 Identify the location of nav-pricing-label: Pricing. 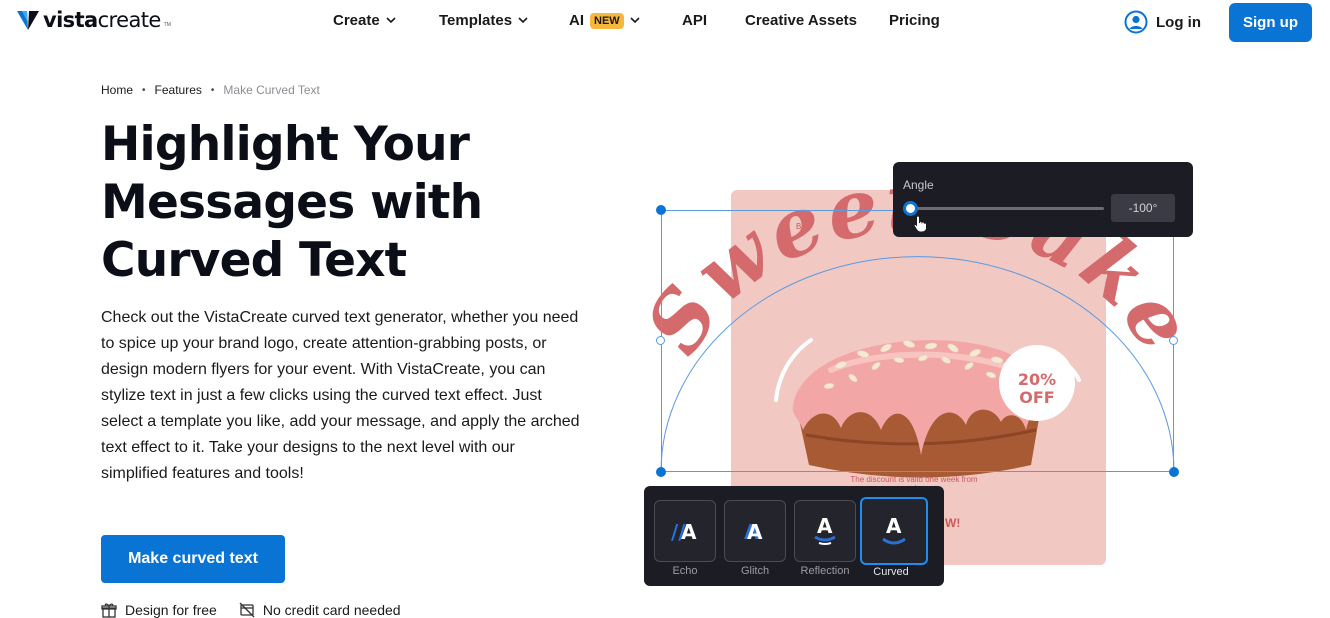
(914, 20).